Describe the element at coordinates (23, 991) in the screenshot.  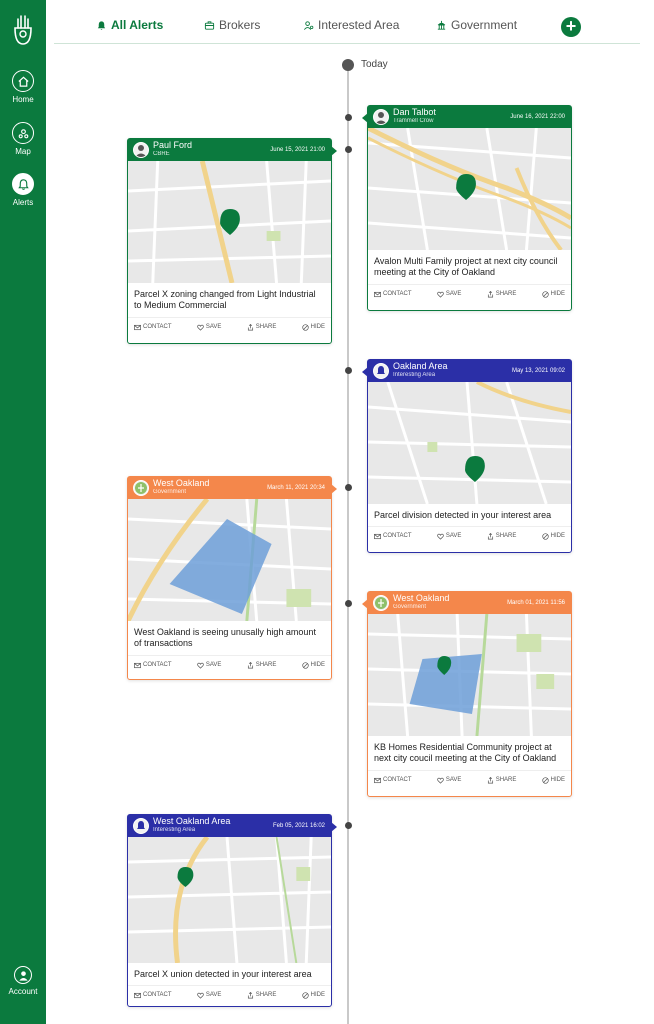
I see `sidebar-item-label: Account` at that location.